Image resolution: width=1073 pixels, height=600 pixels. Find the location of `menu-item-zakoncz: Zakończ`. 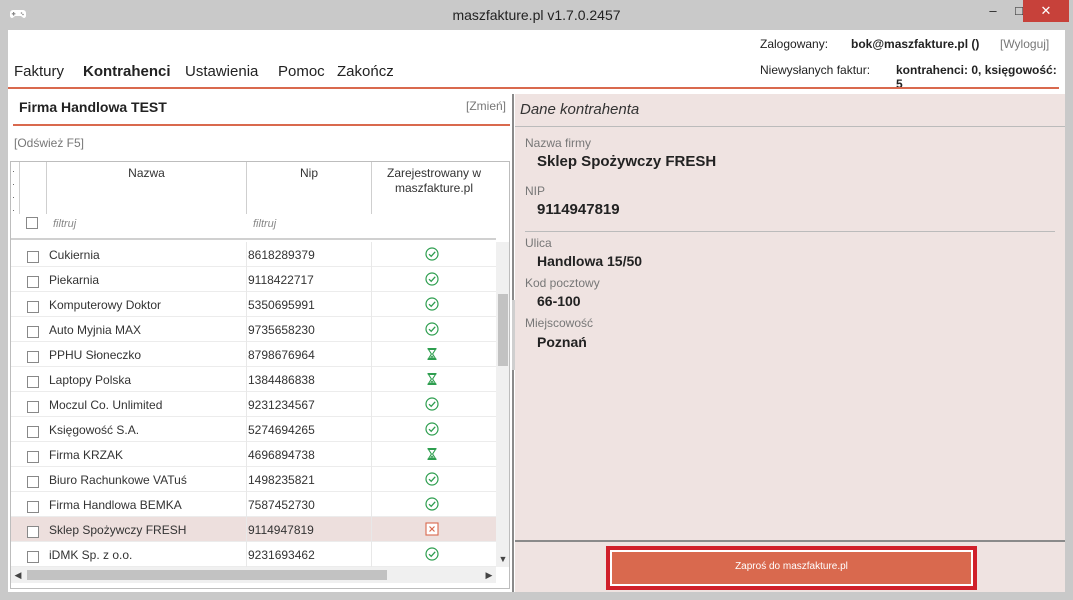

menu-item-zakoncz: Zakończ is located at coordinates (365, 71).